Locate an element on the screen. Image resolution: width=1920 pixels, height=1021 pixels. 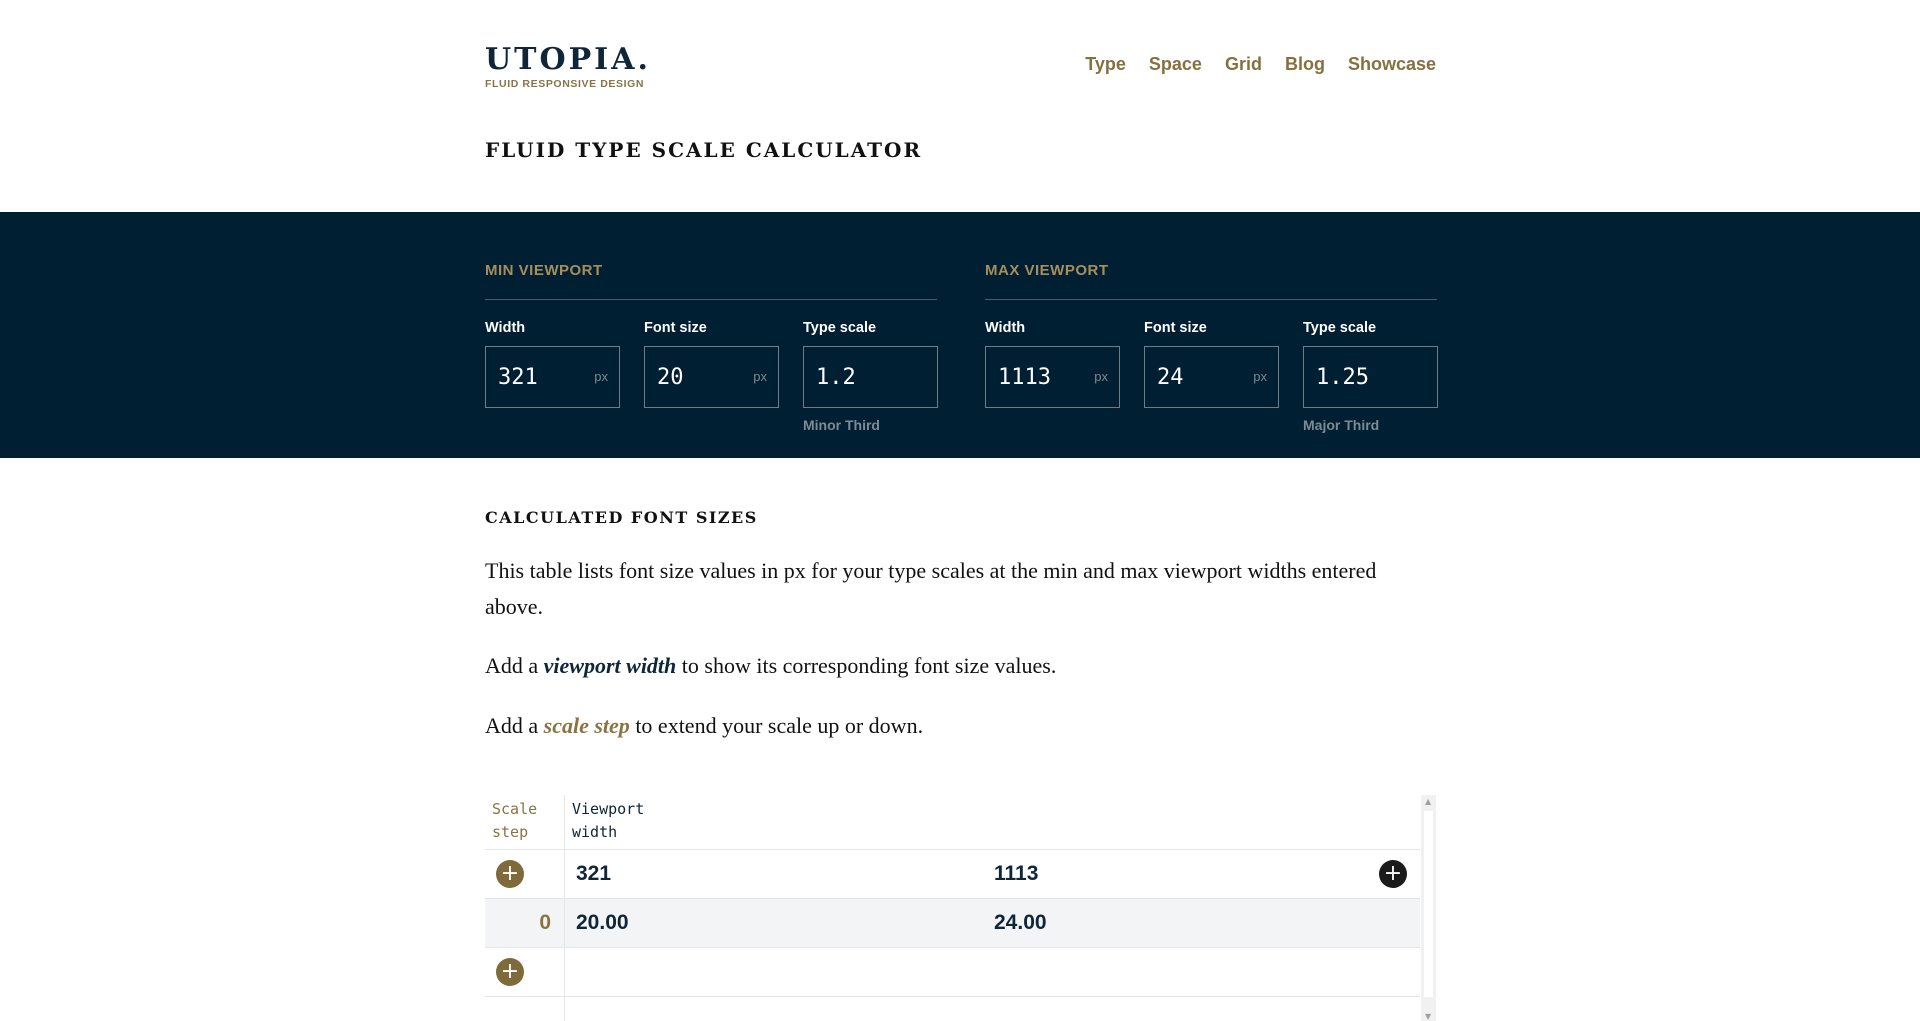
scale-step-header: Scale step is located at coordinates (514, 821).